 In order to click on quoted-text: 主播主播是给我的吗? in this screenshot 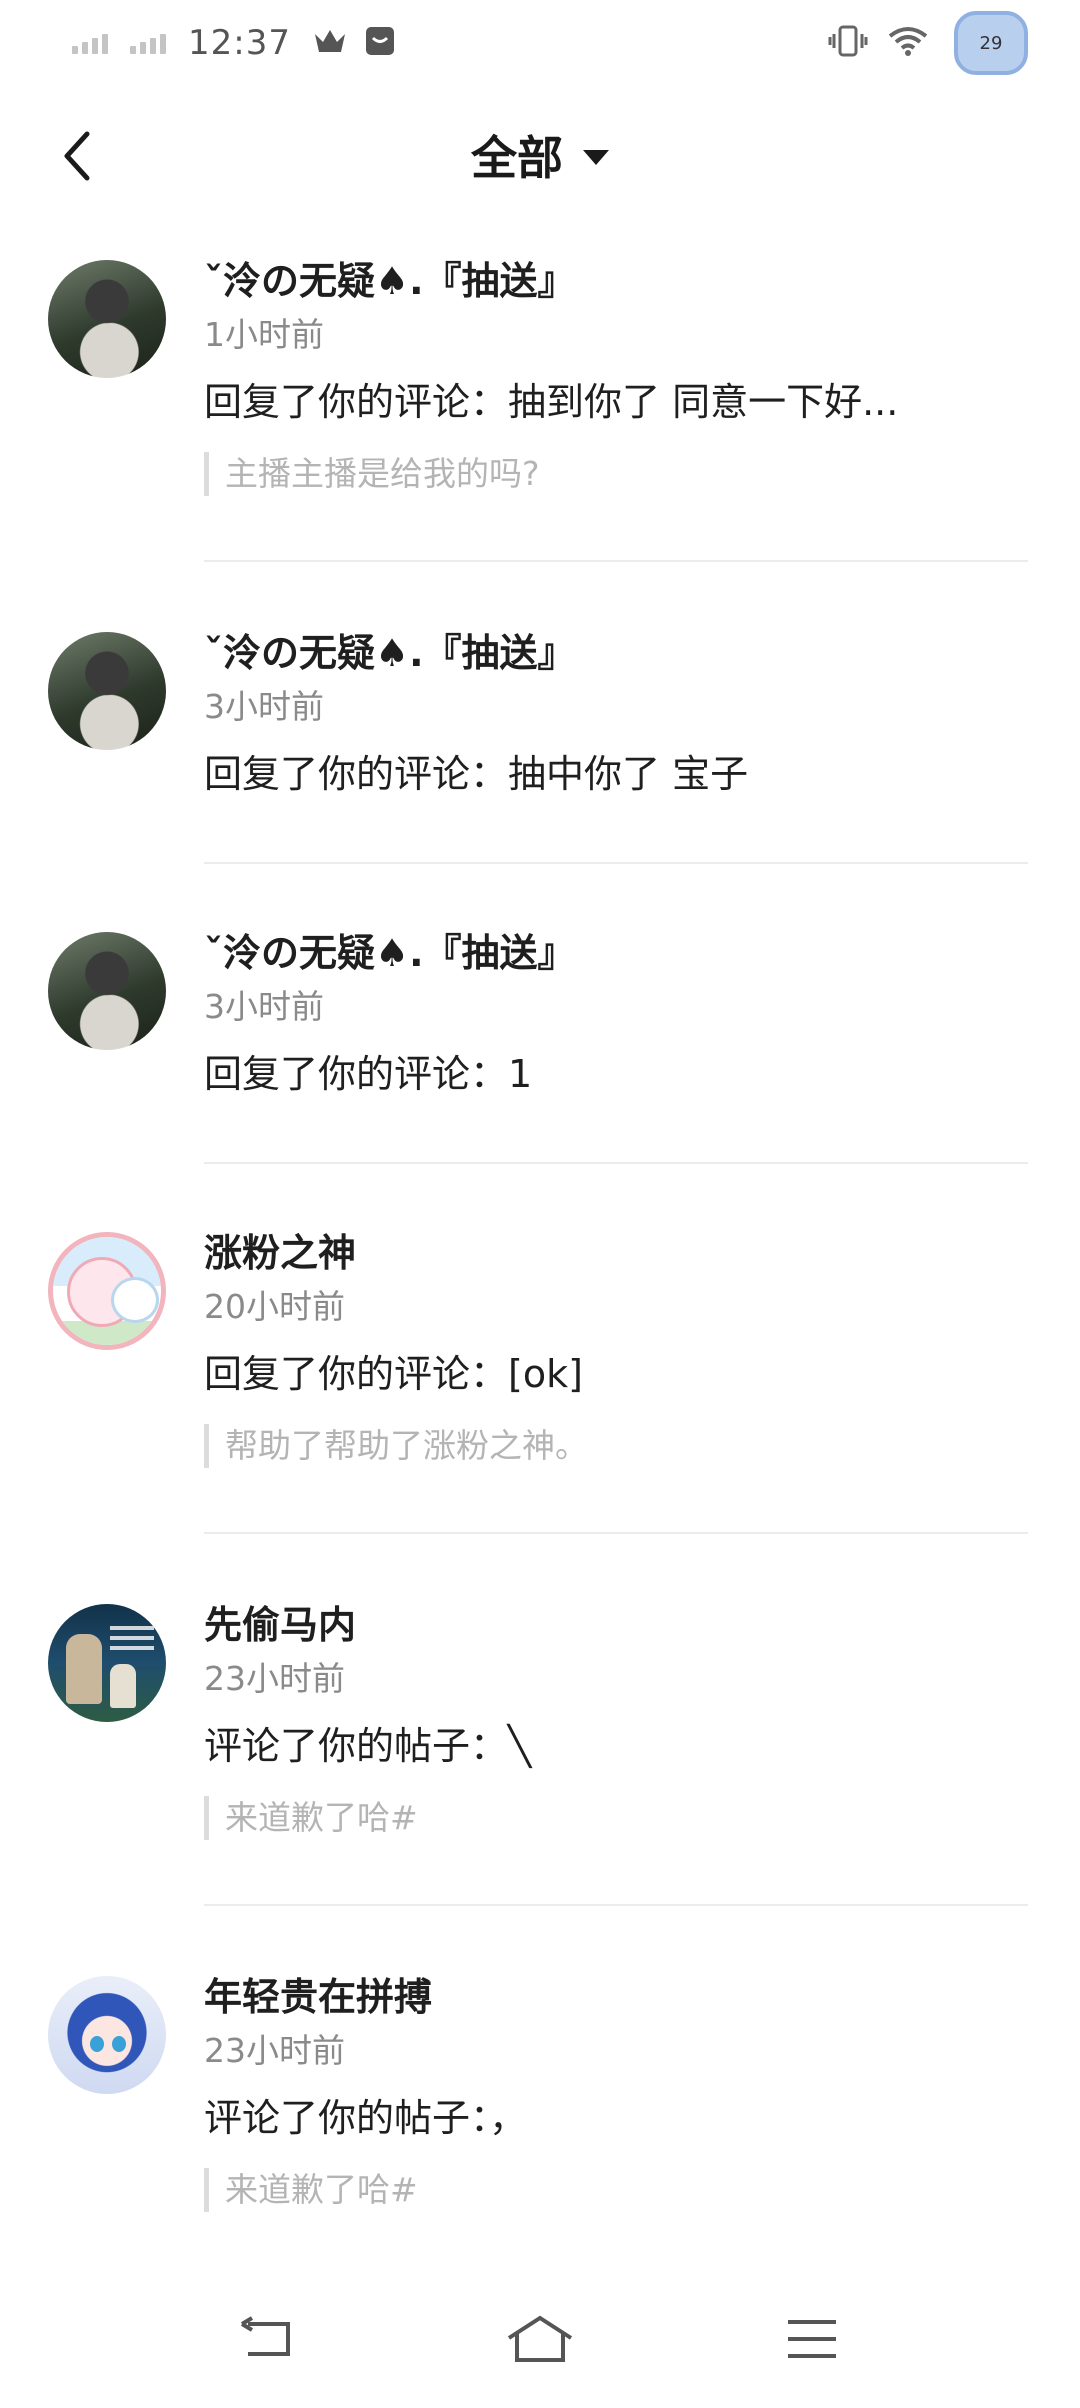, I will do `click(616, 474)`.